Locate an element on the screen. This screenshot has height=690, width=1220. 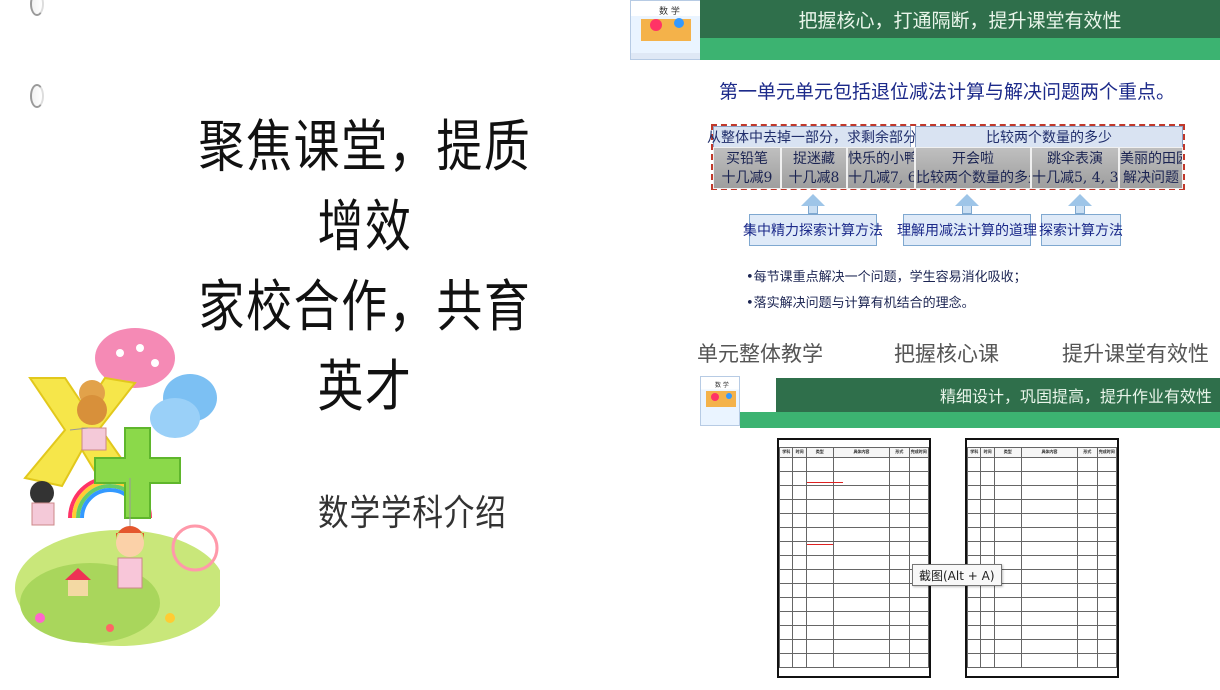
lesson-name: 快乐的小鸭 is located at coordinates (881, 159).